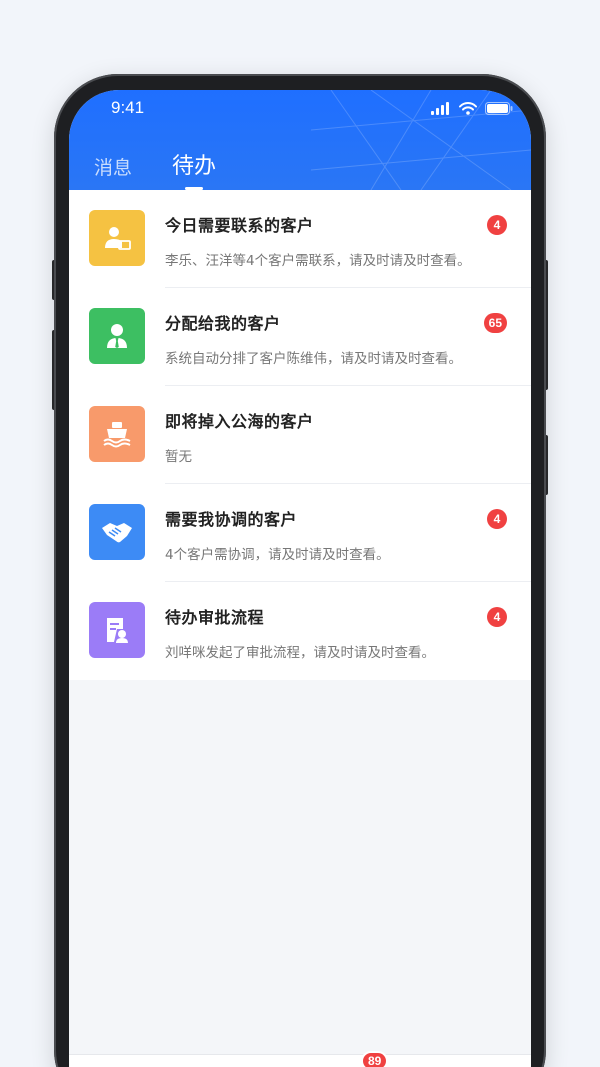 Image resolution: width=600 pixels, height=1067 pixels. Describe the element at coordinates (499, 108) in the screenshot. I see `battery-icon` at that location.